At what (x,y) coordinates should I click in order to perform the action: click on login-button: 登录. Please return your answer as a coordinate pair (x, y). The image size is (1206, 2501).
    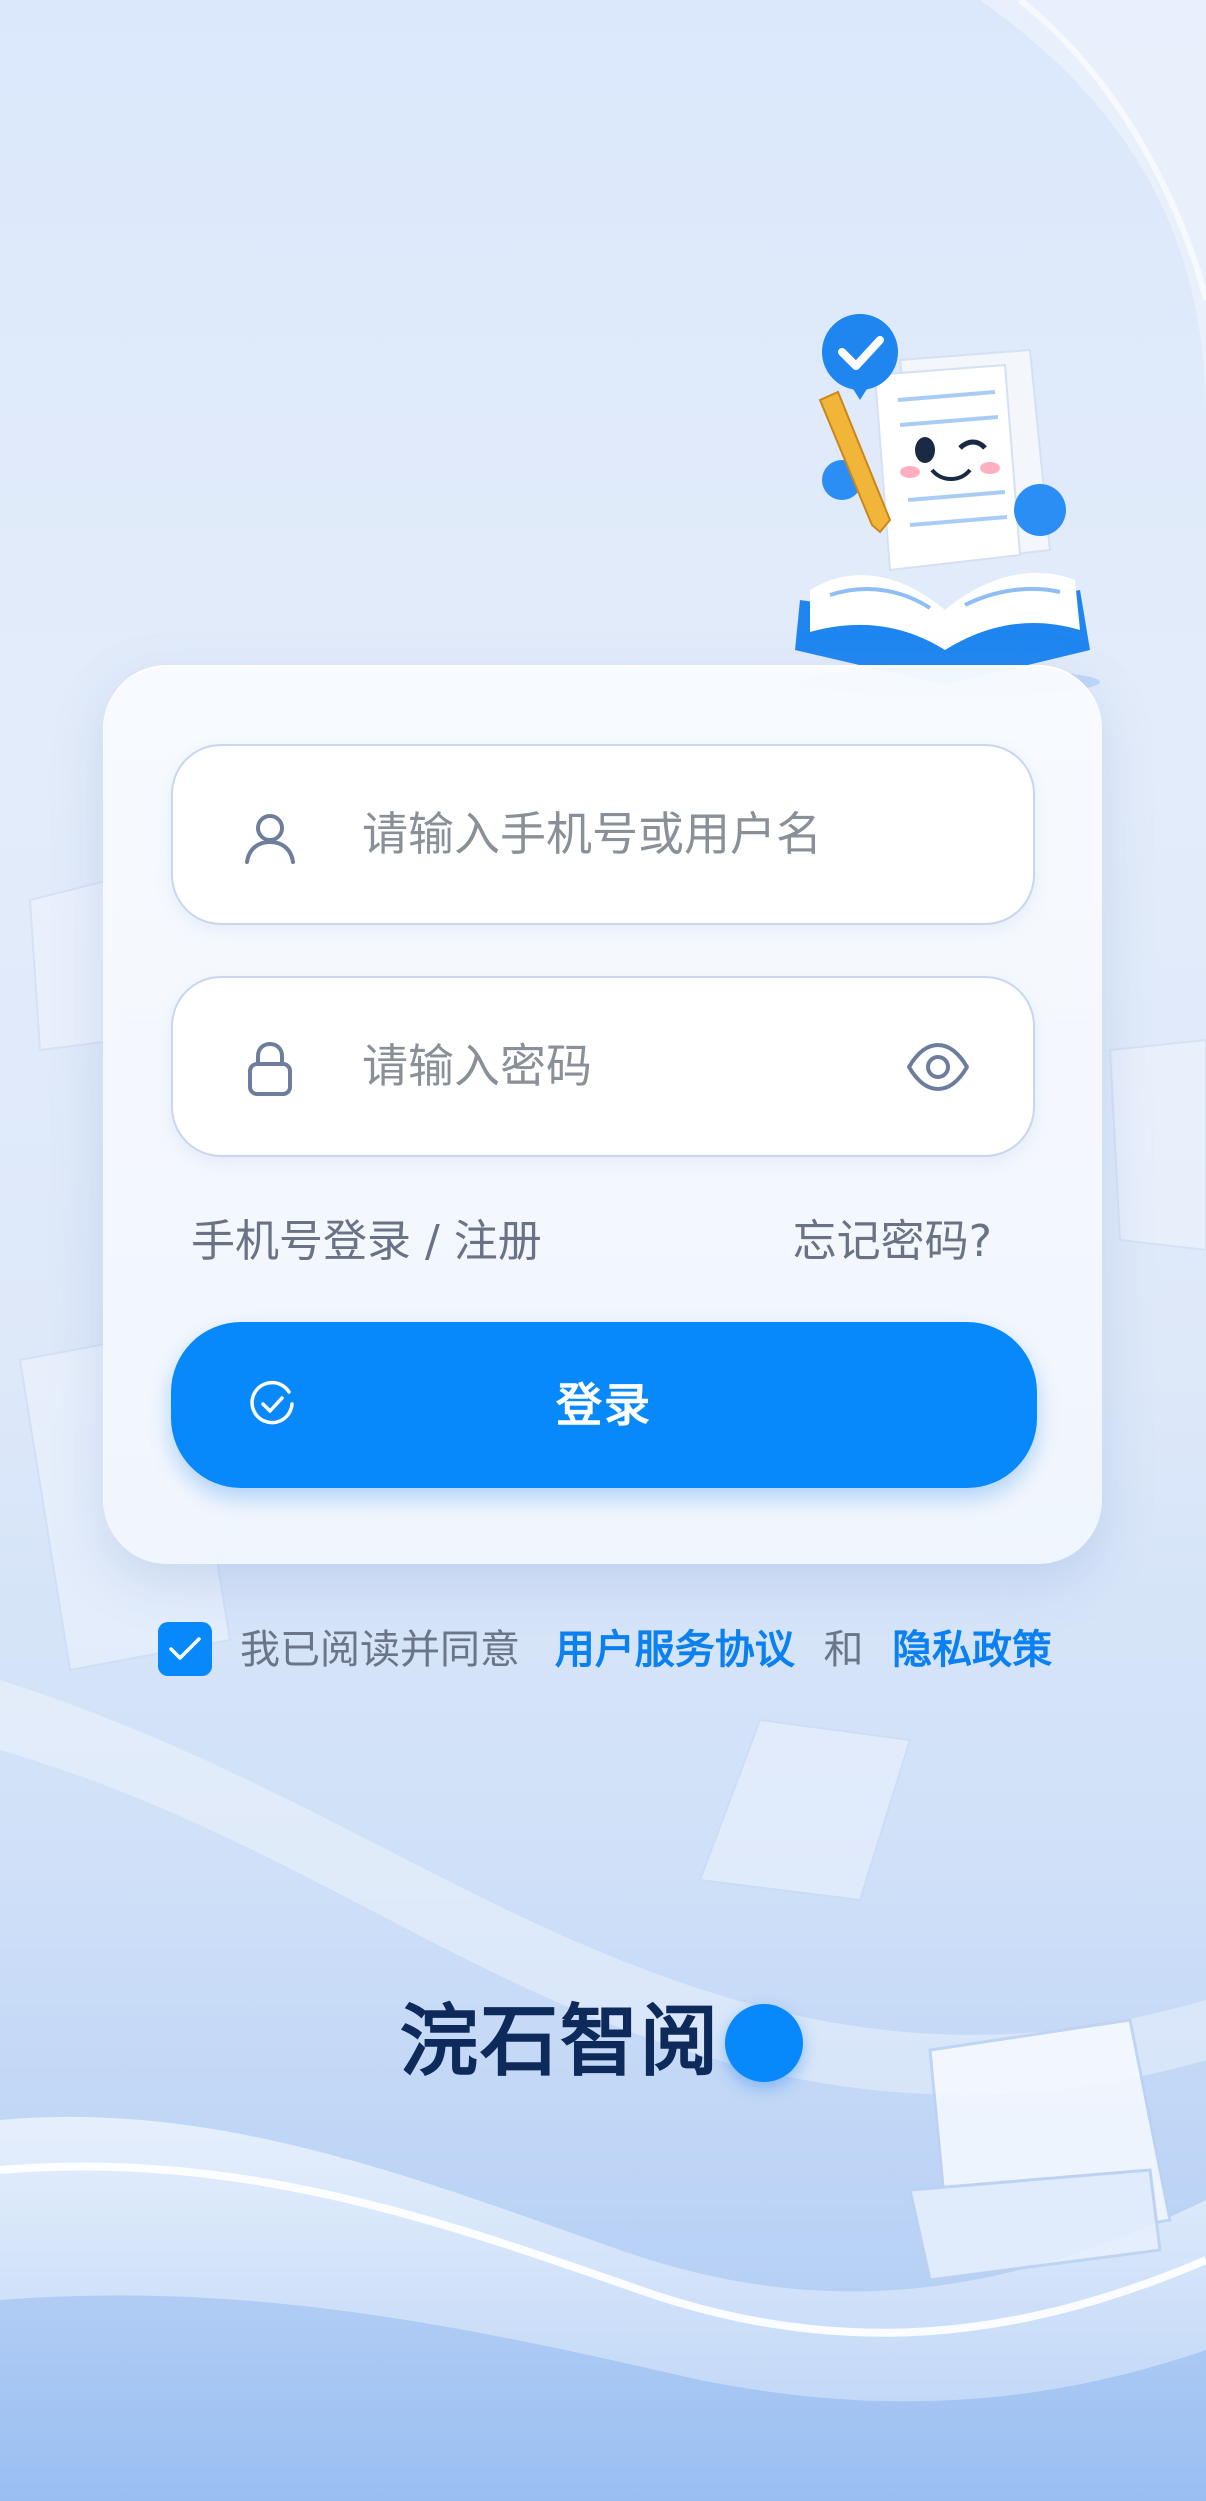
    Looking at the image, I should click on (604, 1405).